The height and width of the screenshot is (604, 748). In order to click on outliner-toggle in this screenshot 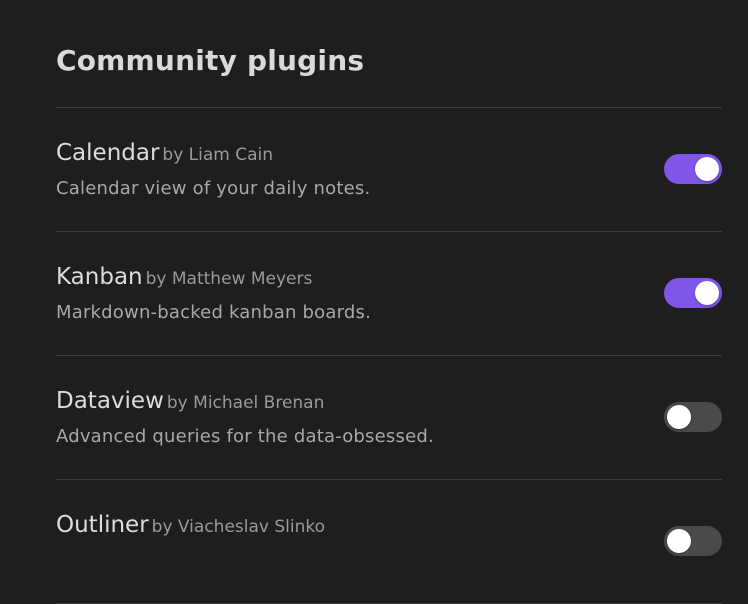, I will do `click(693, 541)`.